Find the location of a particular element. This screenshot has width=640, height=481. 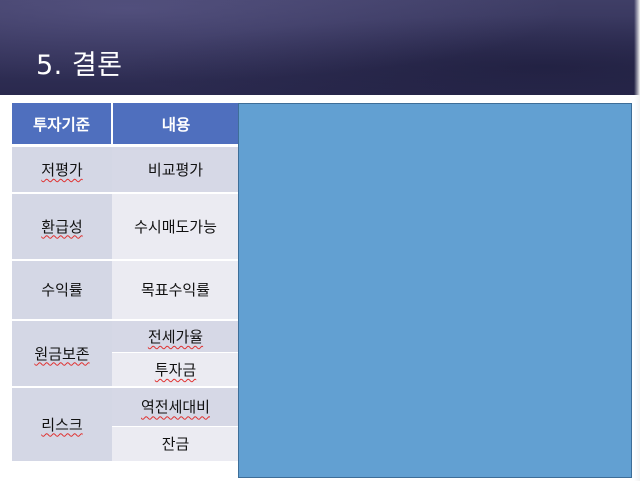

table-cell-value: 수시매도가능 is located at coordinates (175, 226).